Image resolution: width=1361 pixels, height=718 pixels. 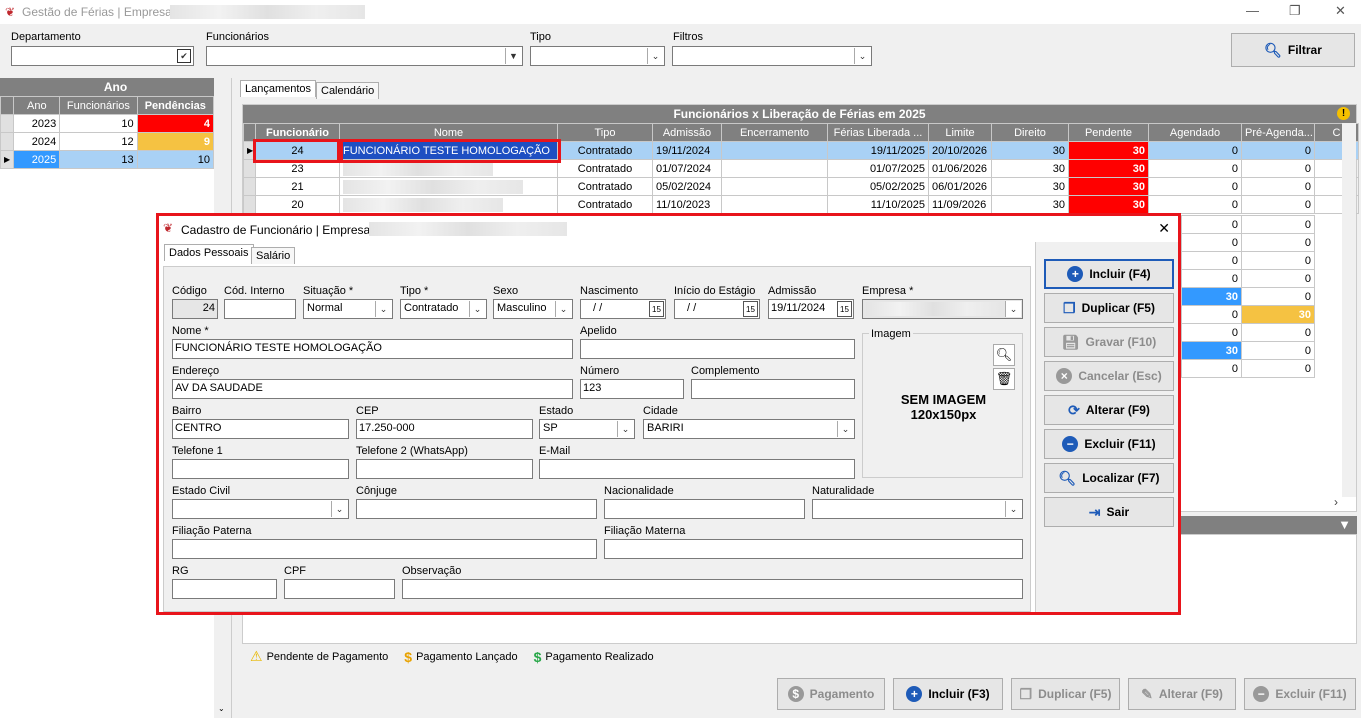 What do you see at coordinates (260, 429) in the screenshot?
I see `bairro-field: CENTRO` at bounding box center [260, 429].